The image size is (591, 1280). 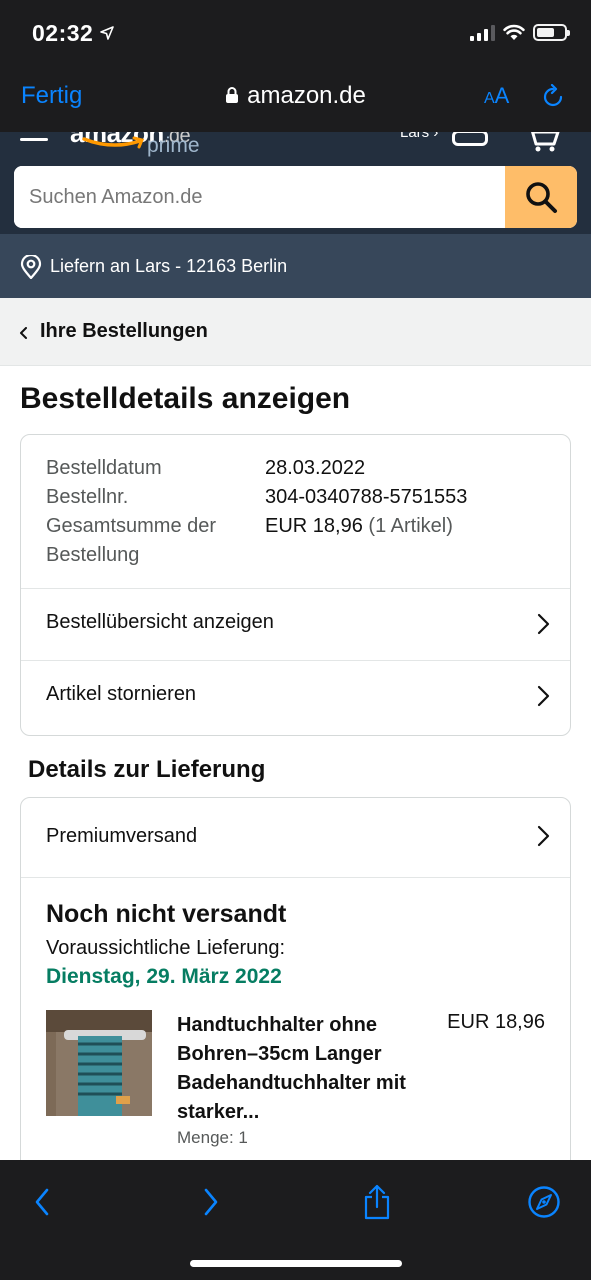 What do you see at coordinates (232, 95) in the screenshot?
I see `lock-icon` at bounding box center [232, 95].